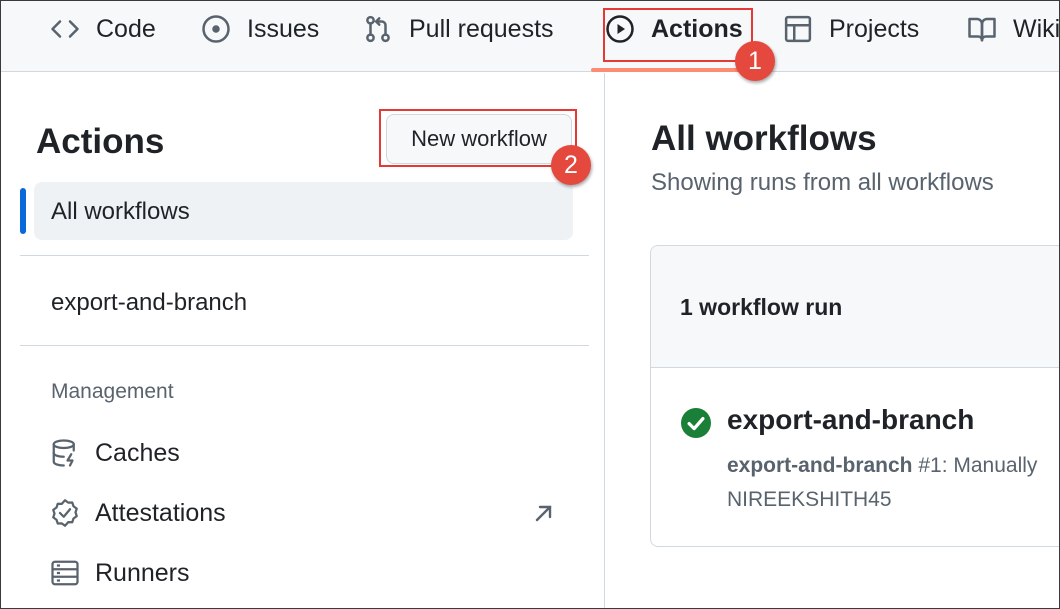 The width and height of the screenshot is (1060, 609). I want to click on sidebar-item-workflow: export-and-branch, so click(149, 303).